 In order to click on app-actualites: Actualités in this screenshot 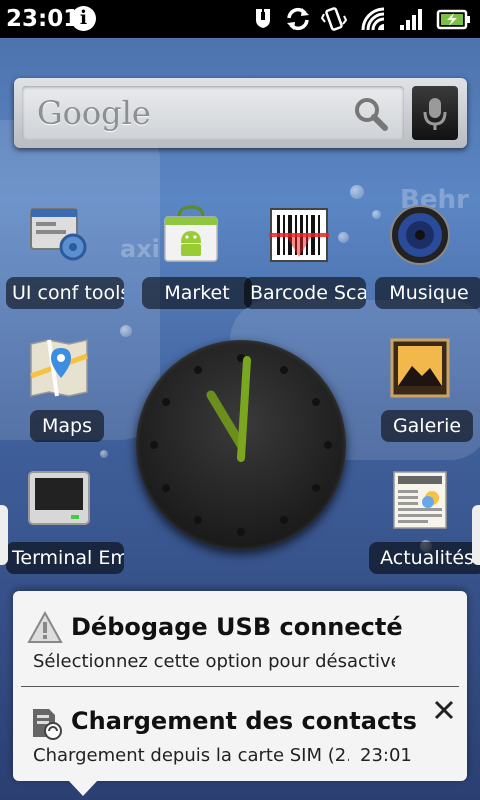, I will do `click(422, 523)`.